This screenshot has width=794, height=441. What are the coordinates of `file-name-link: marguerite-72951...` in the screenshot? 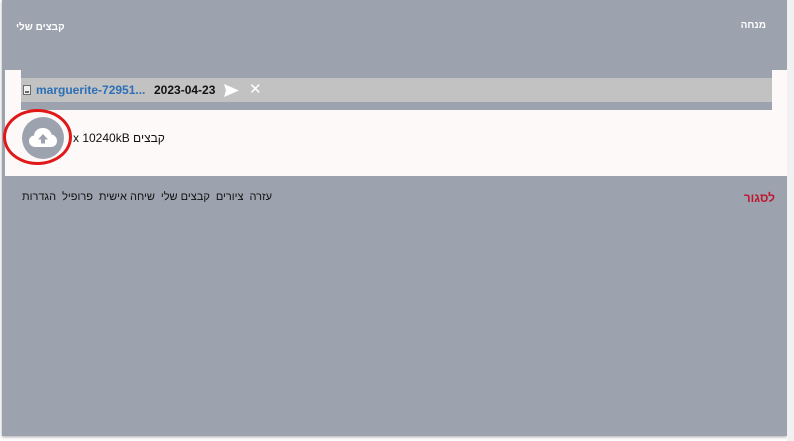 It's located at (90, 90).